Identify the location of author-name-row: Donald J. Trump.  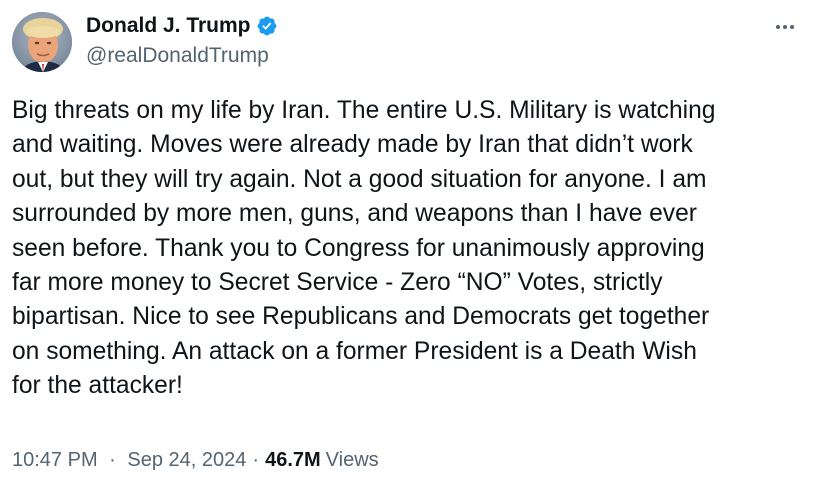
(182, 26).